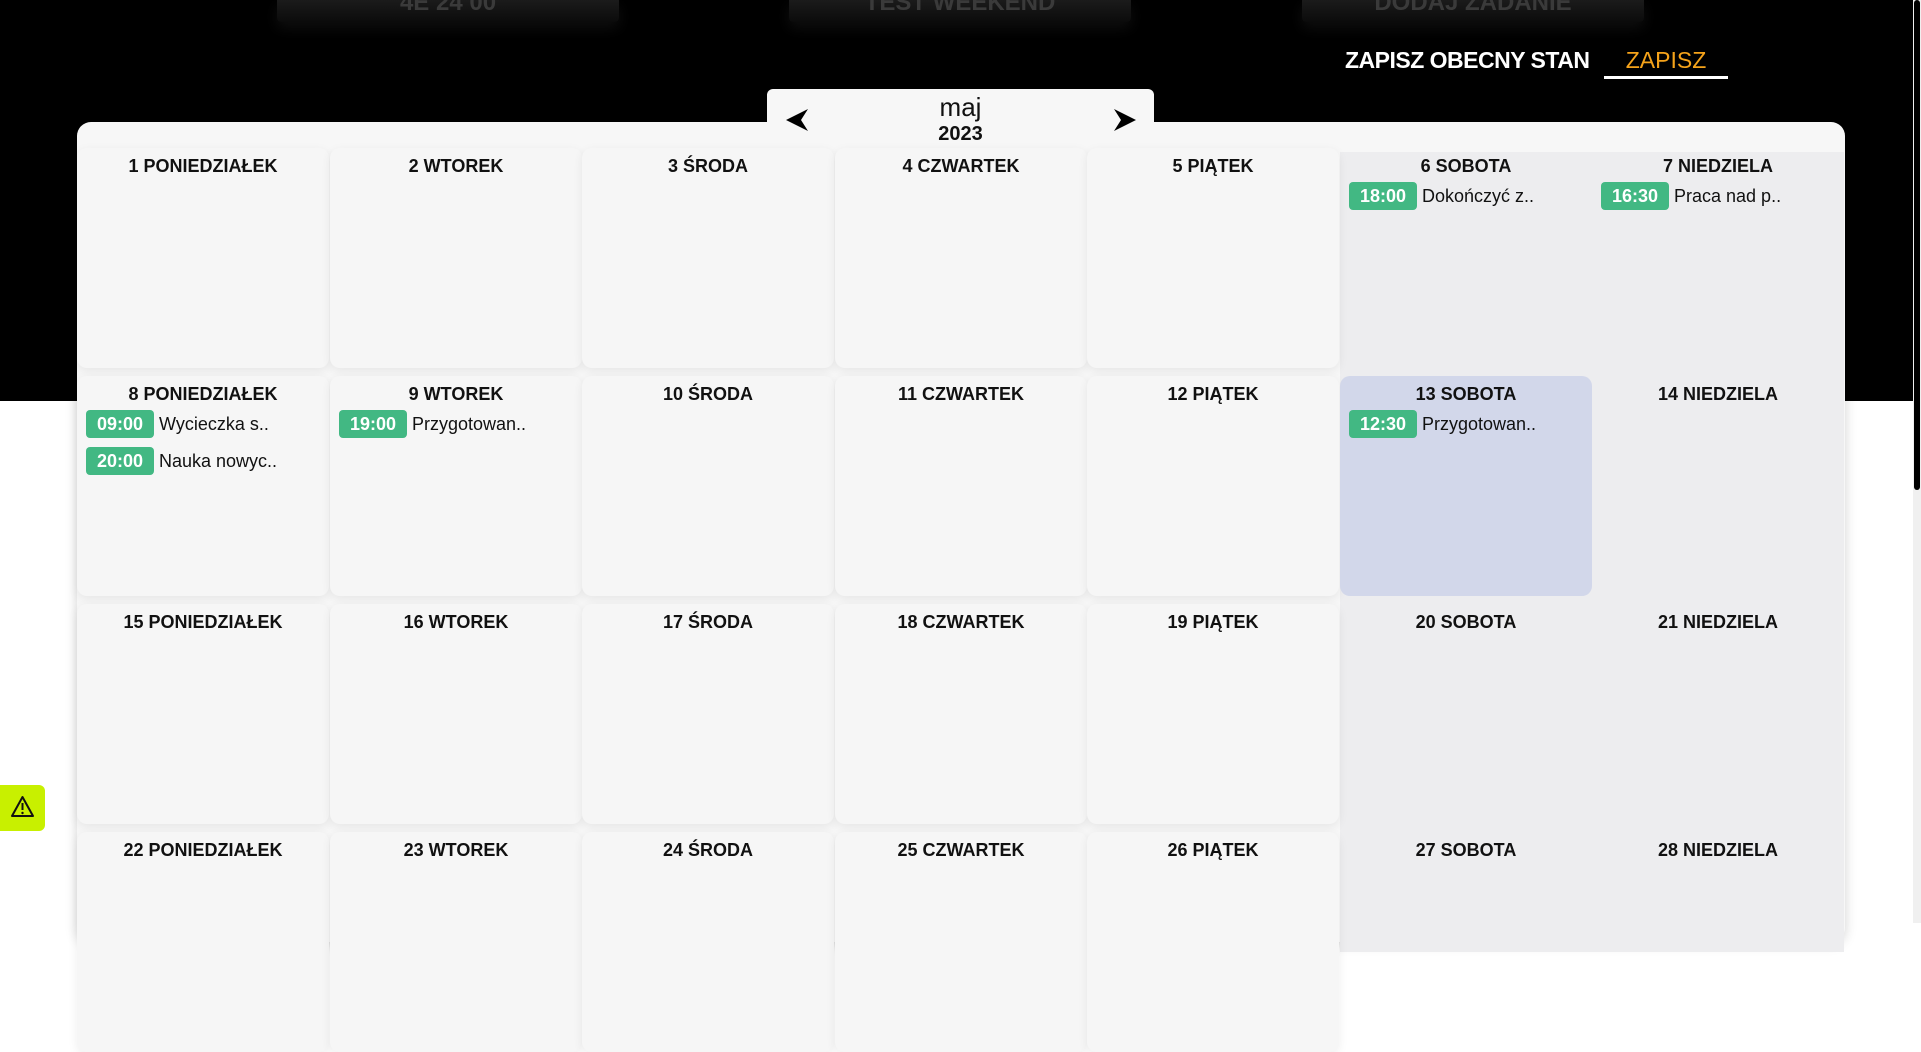 The height and width of the screenshot is (1052, 1921). I want to click on day-title: 20 SOBOTA, so click(1466, 622).